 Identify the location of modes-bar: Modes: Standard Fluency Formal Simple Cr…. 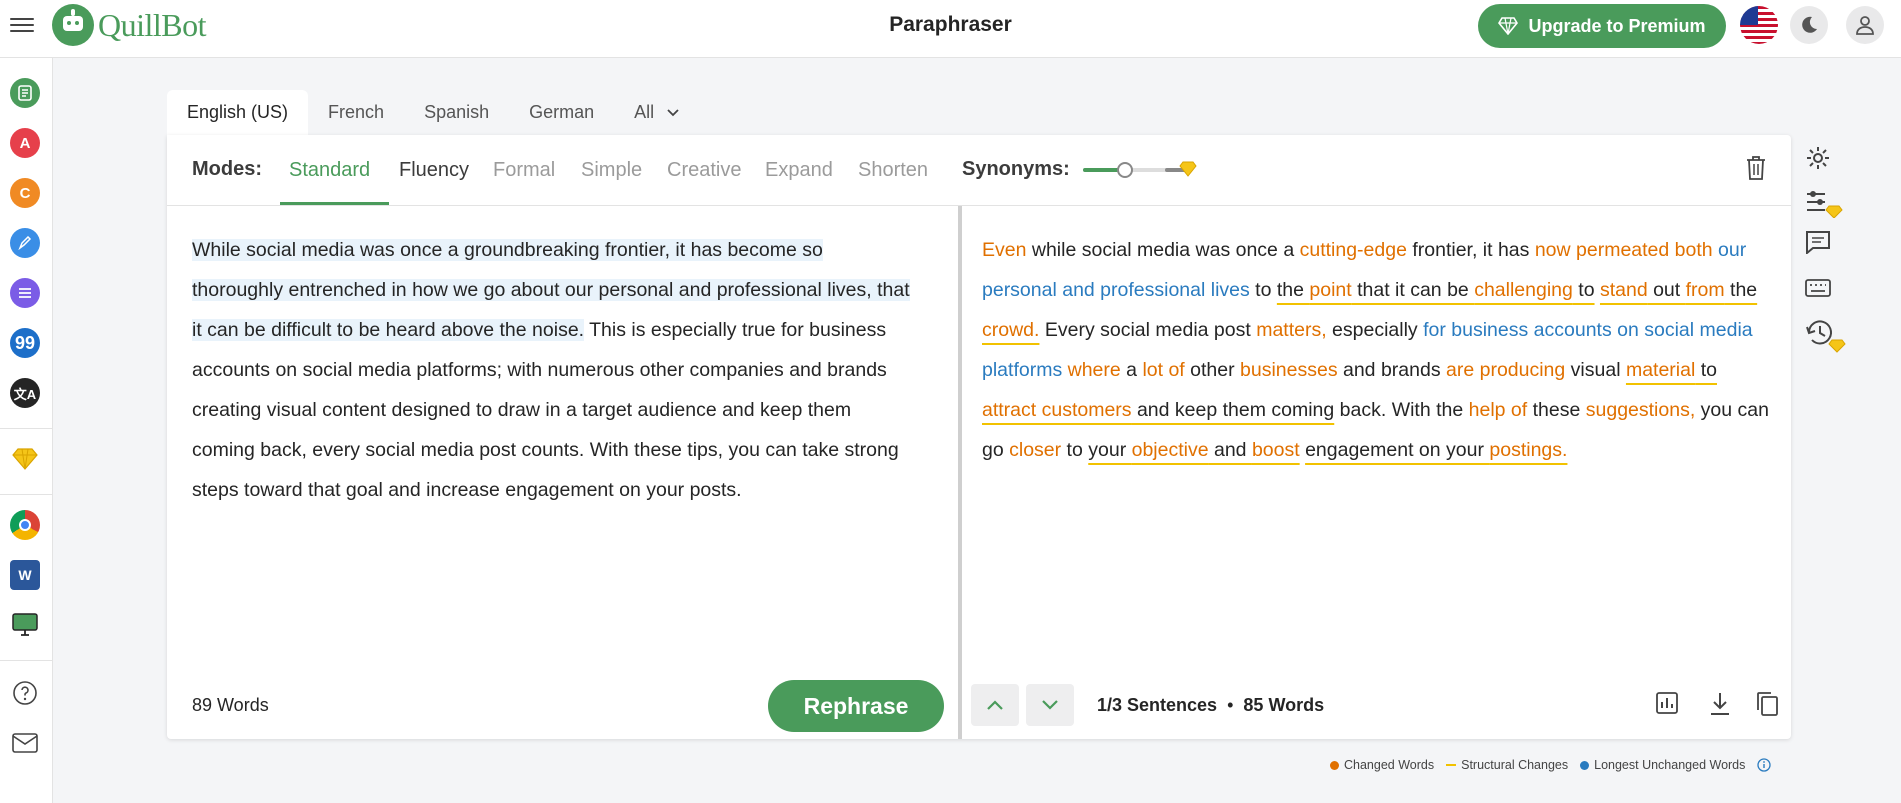
(979, 170).